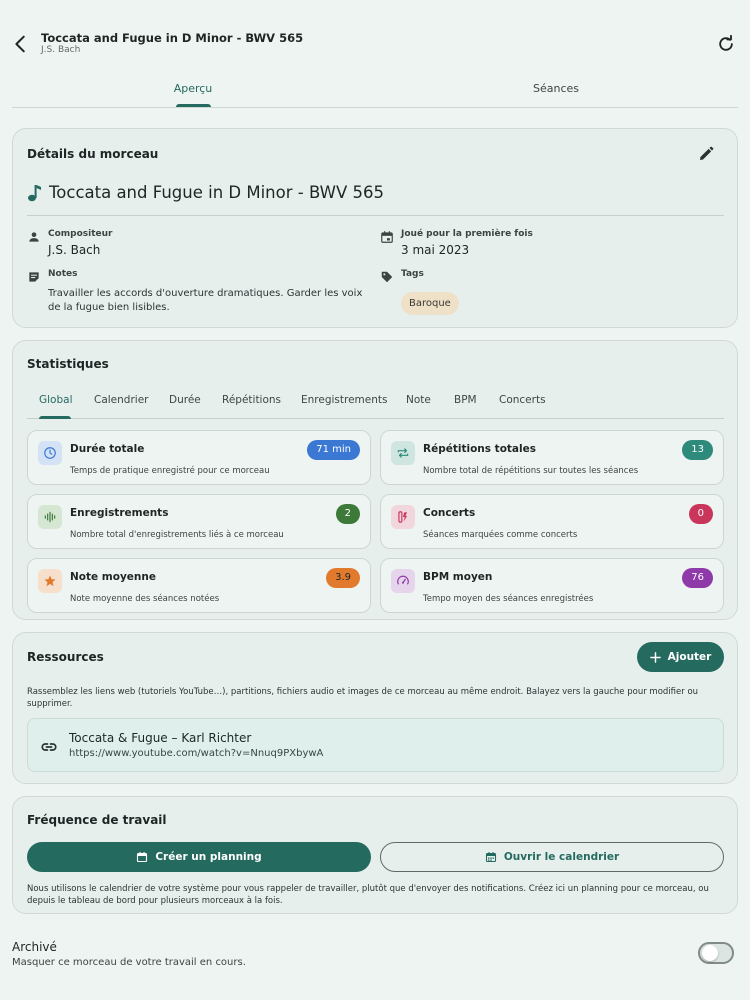  I want to click on stat-label: Durée totale, so click(107, 449).